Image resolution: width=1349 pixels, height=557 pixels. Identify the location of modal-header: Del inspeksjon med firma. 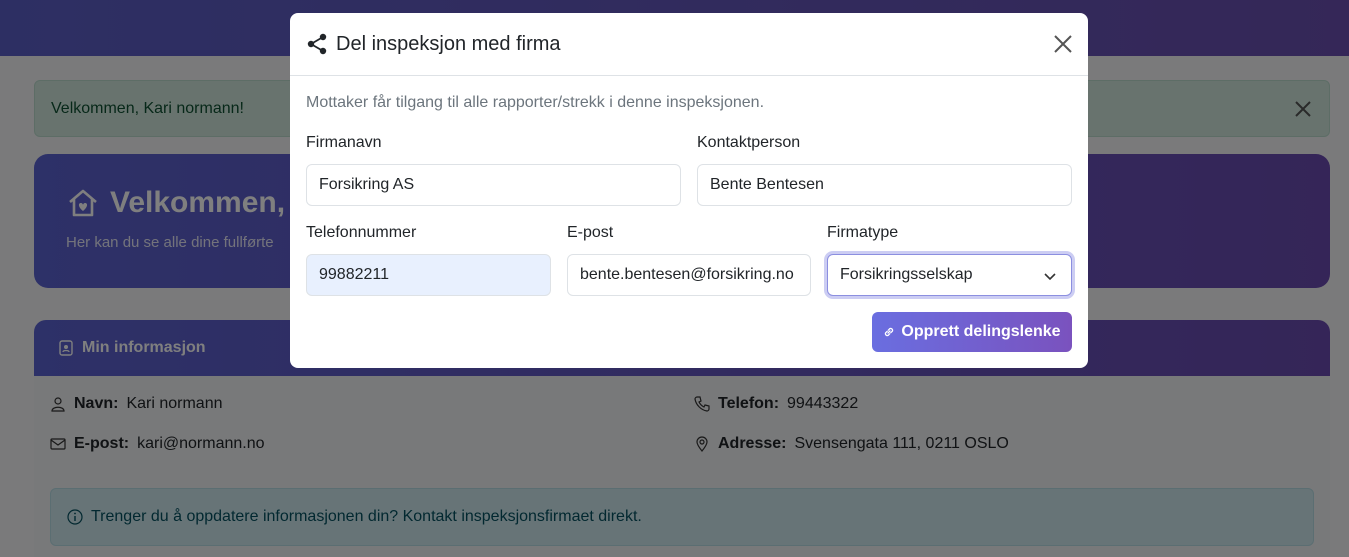
(689, 44).